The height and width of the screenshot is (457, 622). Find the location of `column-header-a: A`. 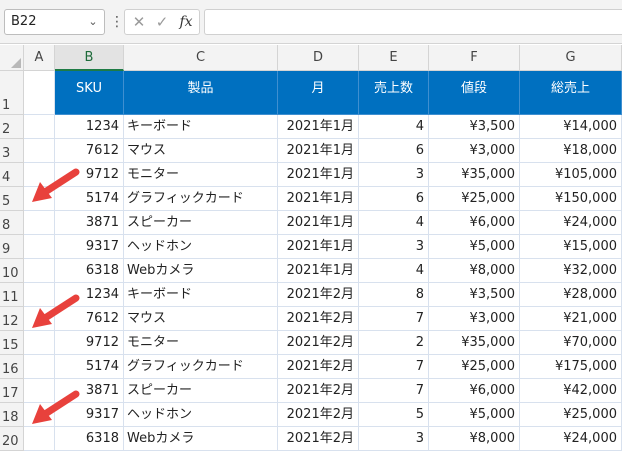

column-header-a: A is located at coordinates (39, 58).